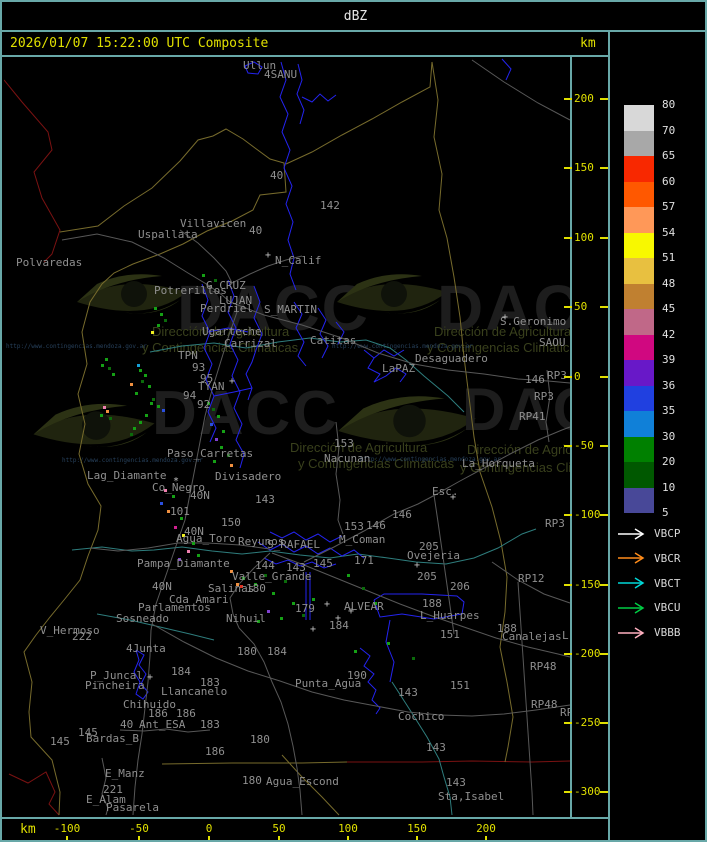 This screenshot has width=707, height=842. Describe the element at coordinates (210, 724) in the screenshot. I see `map-label: 183` at that location.